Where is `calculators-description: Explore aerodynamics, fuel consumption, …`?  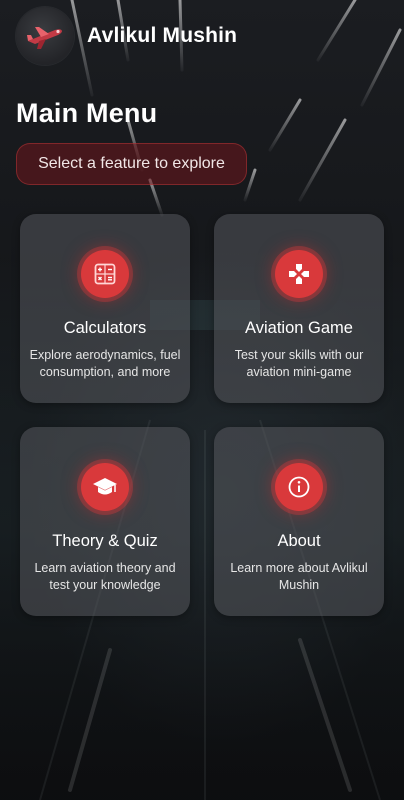 calculators-description: Explore aerodynamics, fuel consumption, … is located at coordinates (105, 363).